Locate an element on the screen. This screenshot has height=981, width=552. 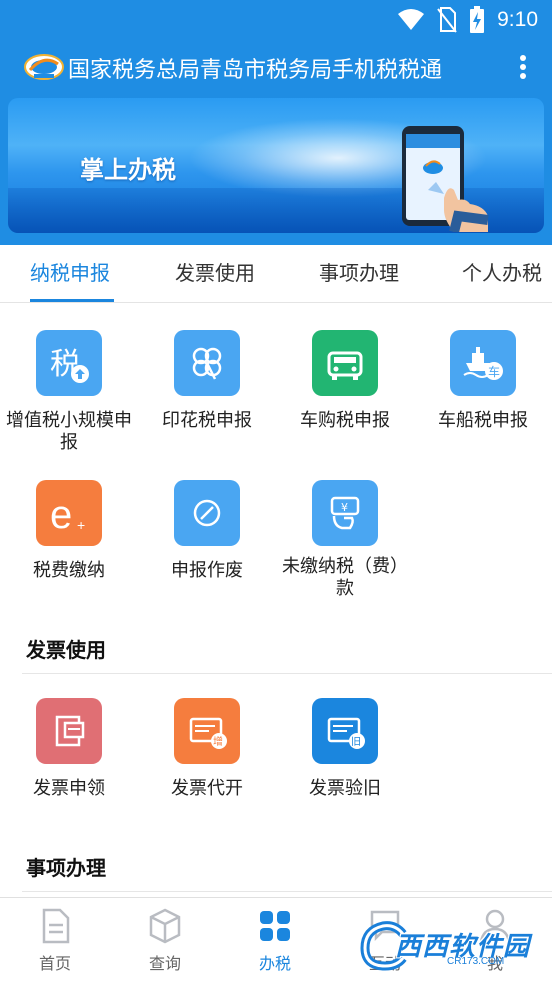
hand-money-icon: ¥ is located at coordinates (345, 513).